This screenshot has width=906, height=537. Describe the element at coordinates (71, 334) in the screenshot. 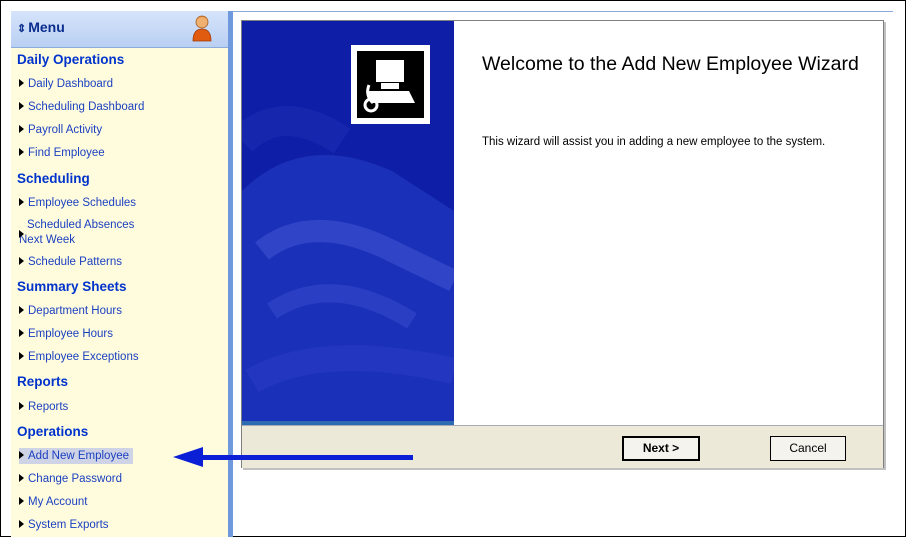

I see `item-label: Employee Hours` at that location.